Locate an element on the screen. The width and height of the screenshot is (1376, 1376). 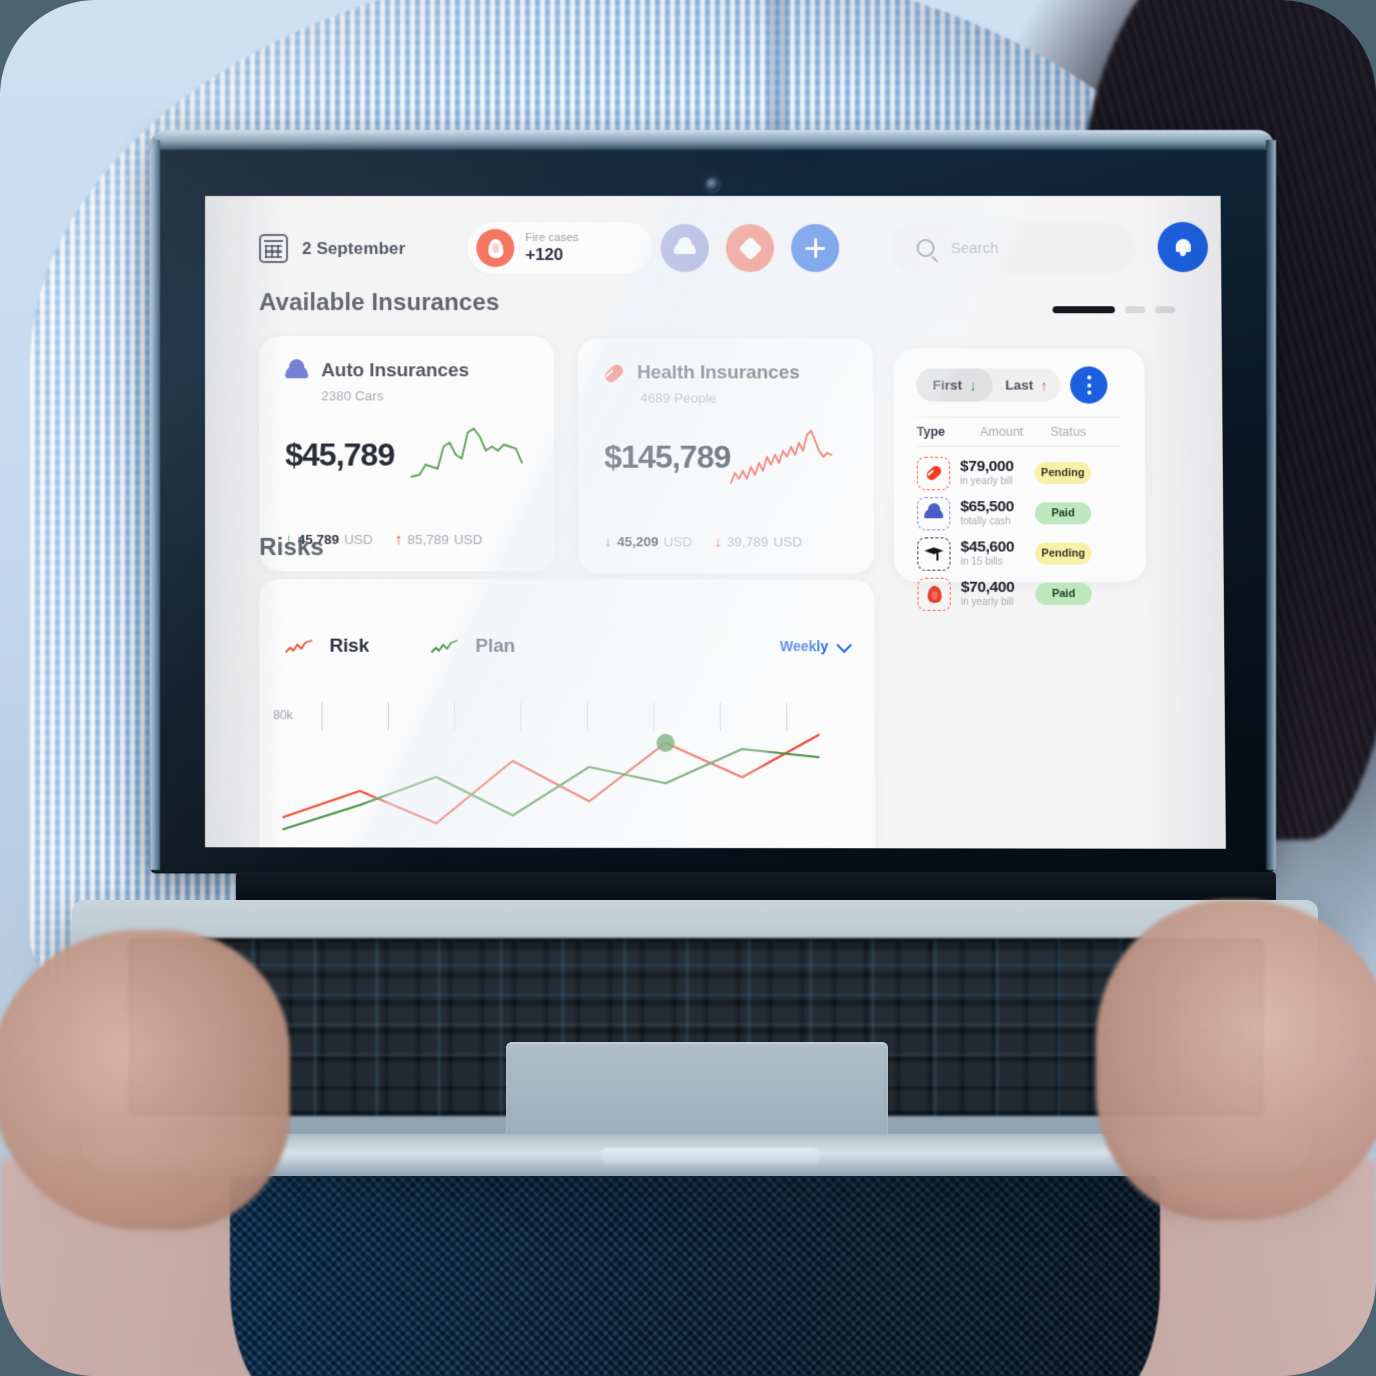
carousel-pagination is located at coordinates (1114, 310).